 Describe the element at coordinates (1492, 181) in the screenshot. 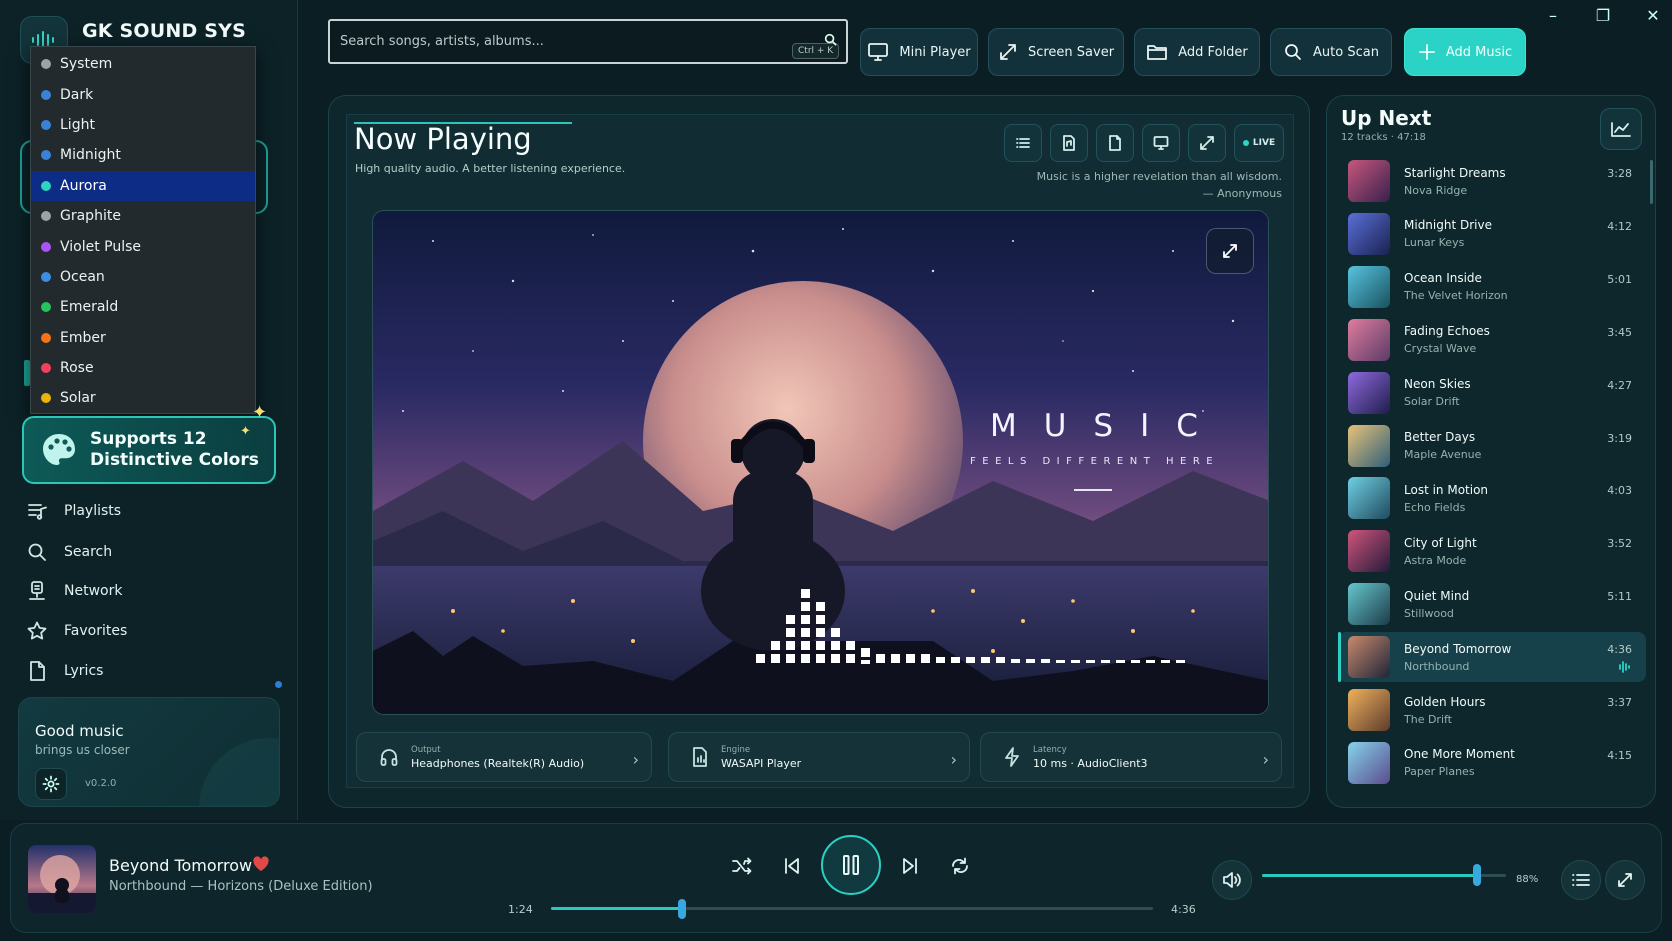

I see `up-next-track: Starlight Dreams Nova Ridge 3:28` at that location.